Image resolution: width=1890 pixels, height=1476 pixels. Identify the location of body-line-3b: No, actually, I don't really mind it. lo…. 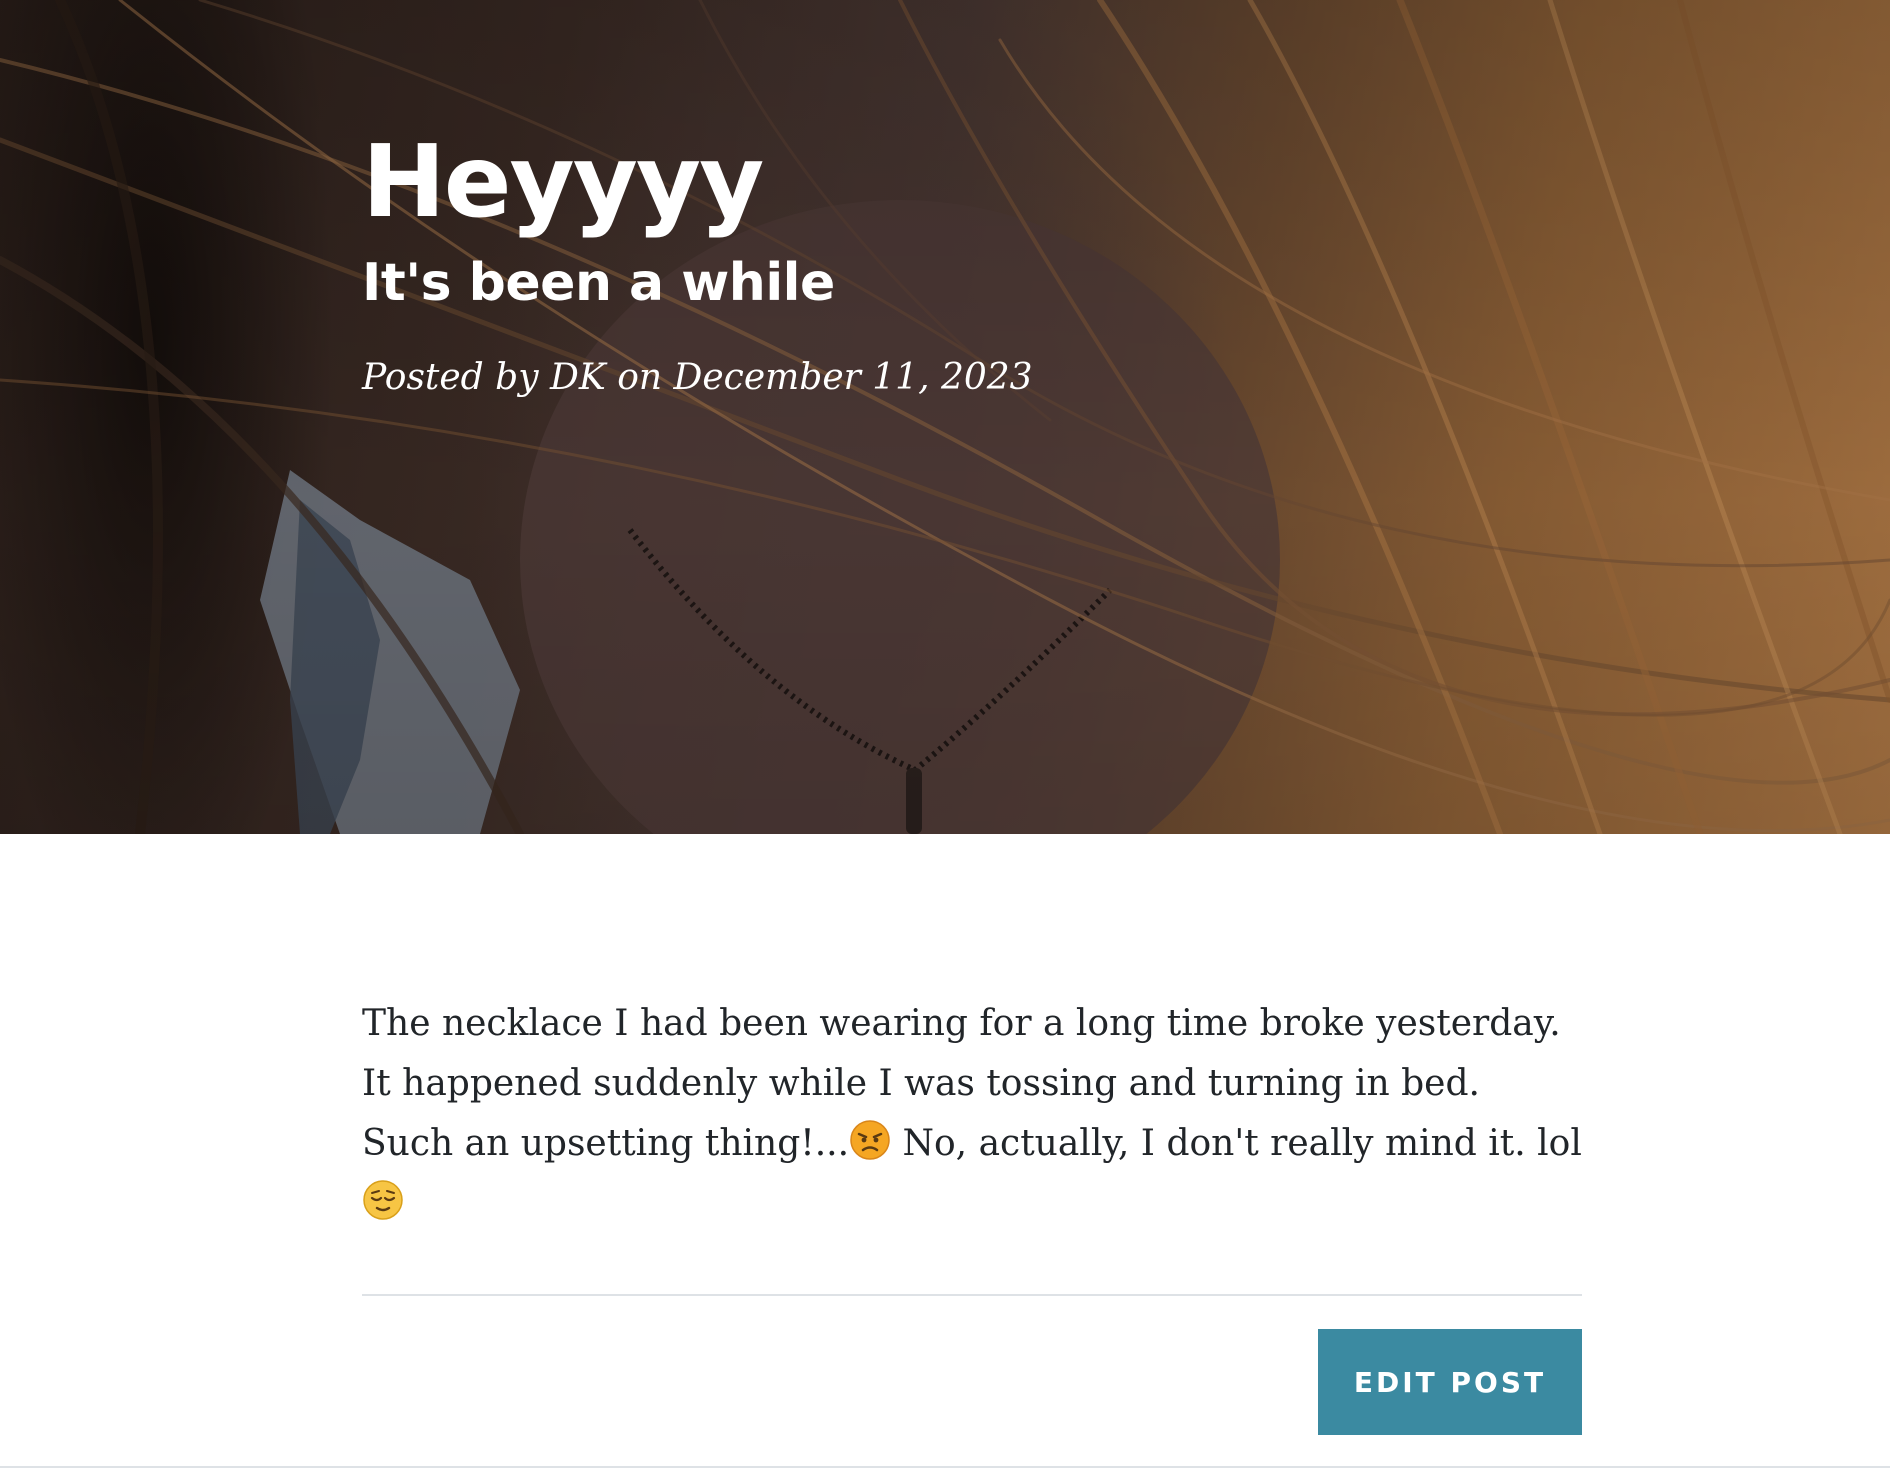
(1236, 1143).